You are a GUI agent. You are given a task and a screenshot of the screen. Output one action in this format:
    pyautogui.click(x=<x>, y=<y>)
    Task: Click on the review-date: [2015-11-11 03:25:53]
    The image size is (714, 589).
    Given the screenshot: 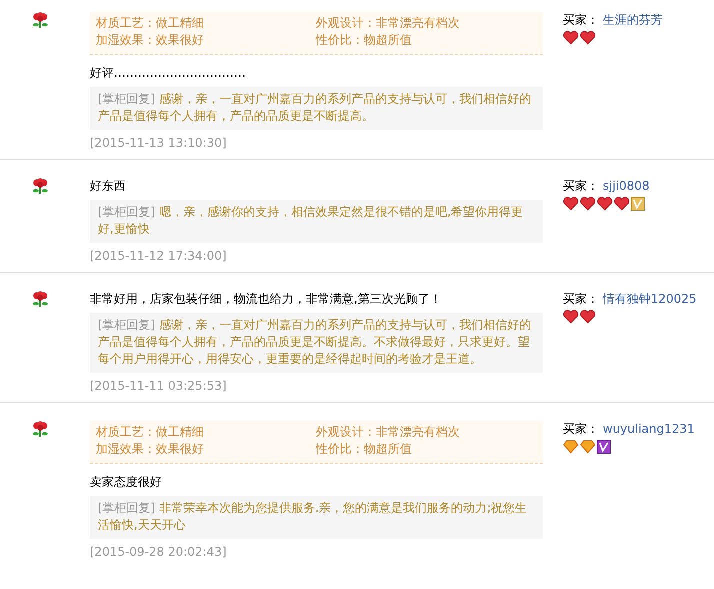 What is the action you would take?
    pyautogui.click(x=159, y=386)
    